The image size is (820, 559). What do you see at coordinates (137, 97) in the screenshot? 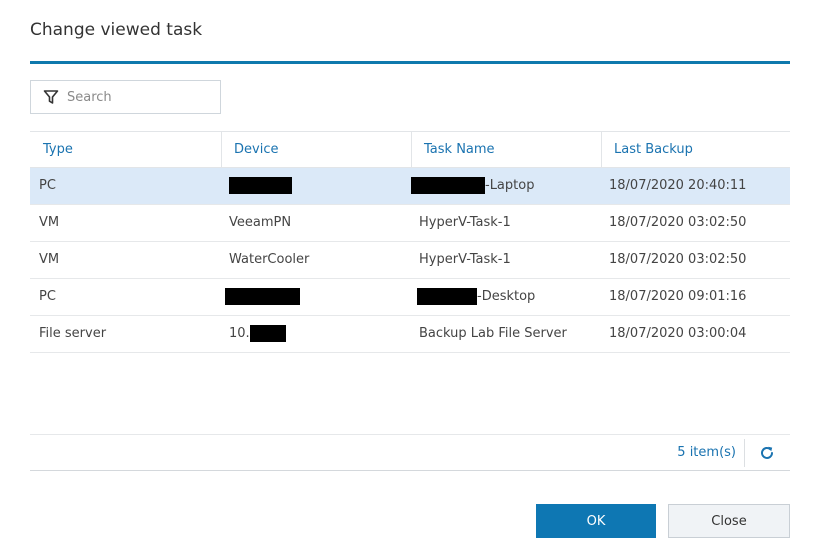
I see `search-input` at bounding box center [137, 97].